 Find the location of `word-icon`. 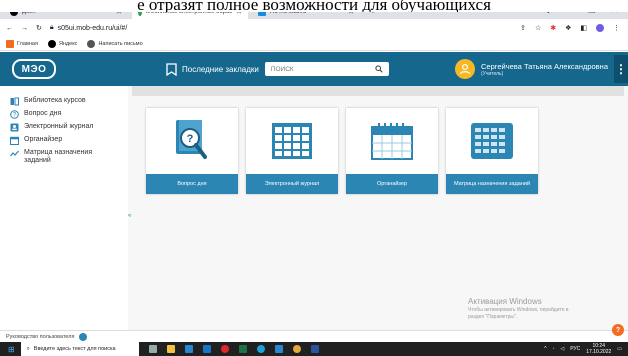

word-icon is located at coordinates (314, 349).